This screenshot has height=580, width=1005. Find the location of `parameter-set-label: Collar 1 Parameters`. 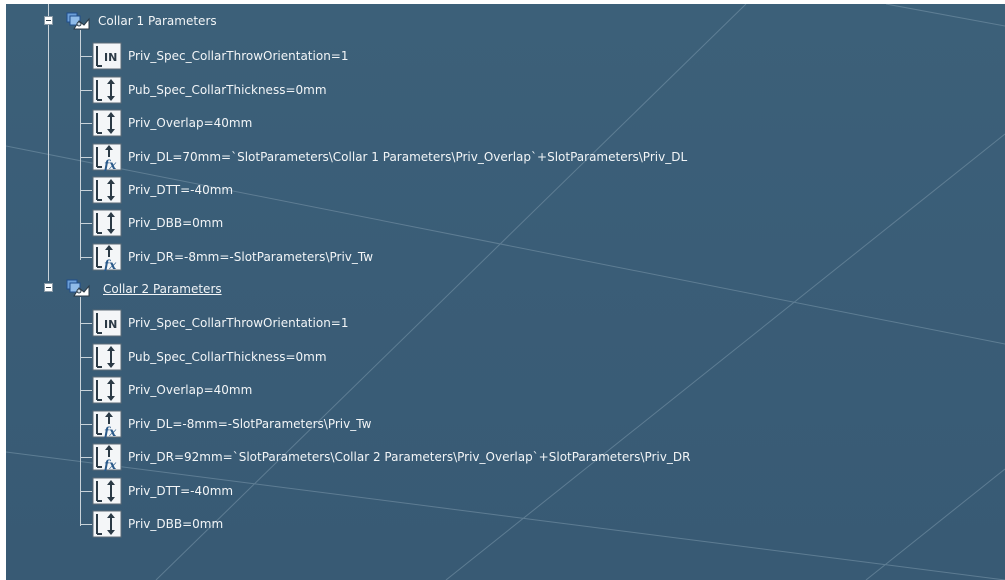

parameter-set-label: Collar 1 Parameters is located at coordinates (157, 21).